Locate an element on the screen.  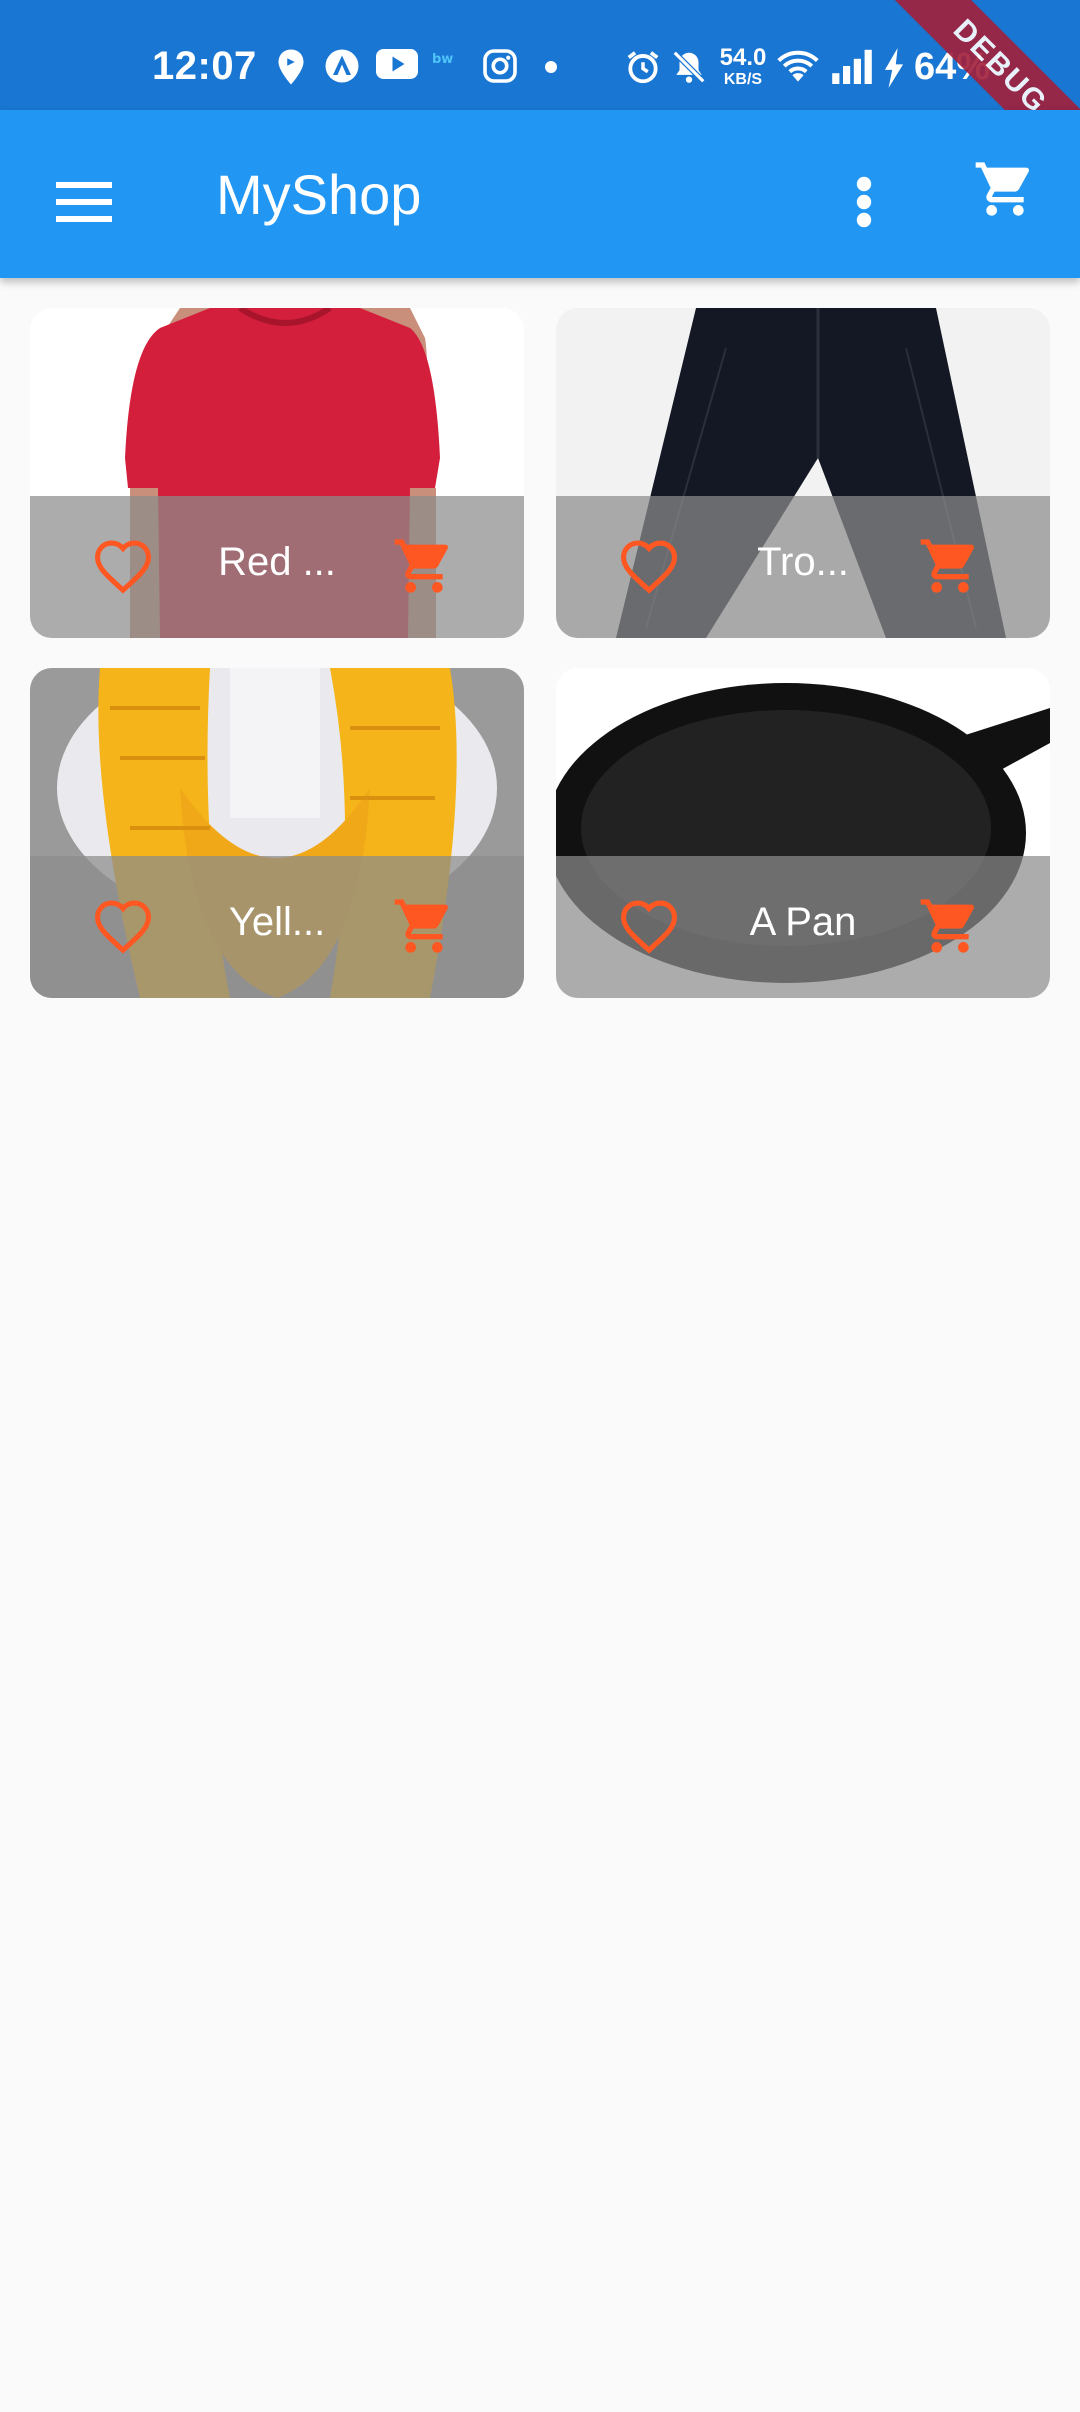
menu-button is located at coordinates (84, 204).